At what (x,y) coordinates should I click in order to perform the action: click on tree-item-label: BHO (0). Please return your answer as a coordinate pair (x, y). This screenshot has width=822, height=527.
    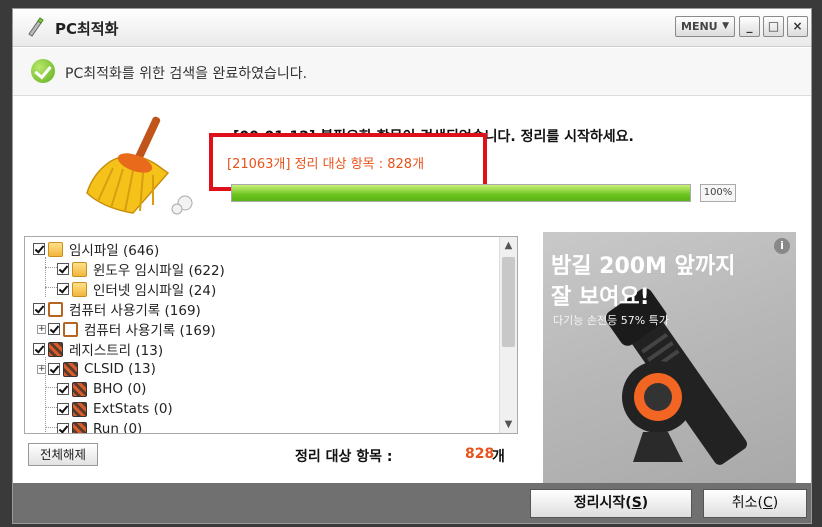
    Looking at the image, I should click on (120, 389).